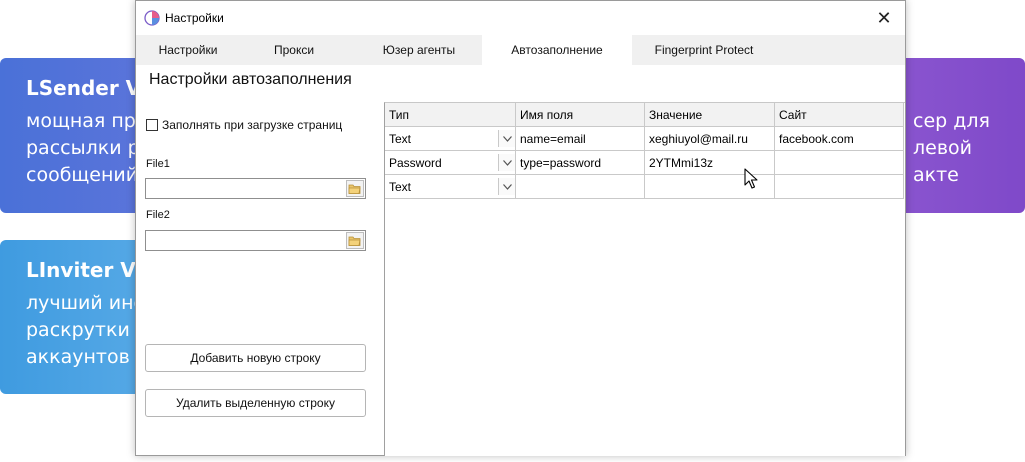  Describe the element at coordinates (450, 115) in the screenshot. I see `column-header-type: Тип` at that location.